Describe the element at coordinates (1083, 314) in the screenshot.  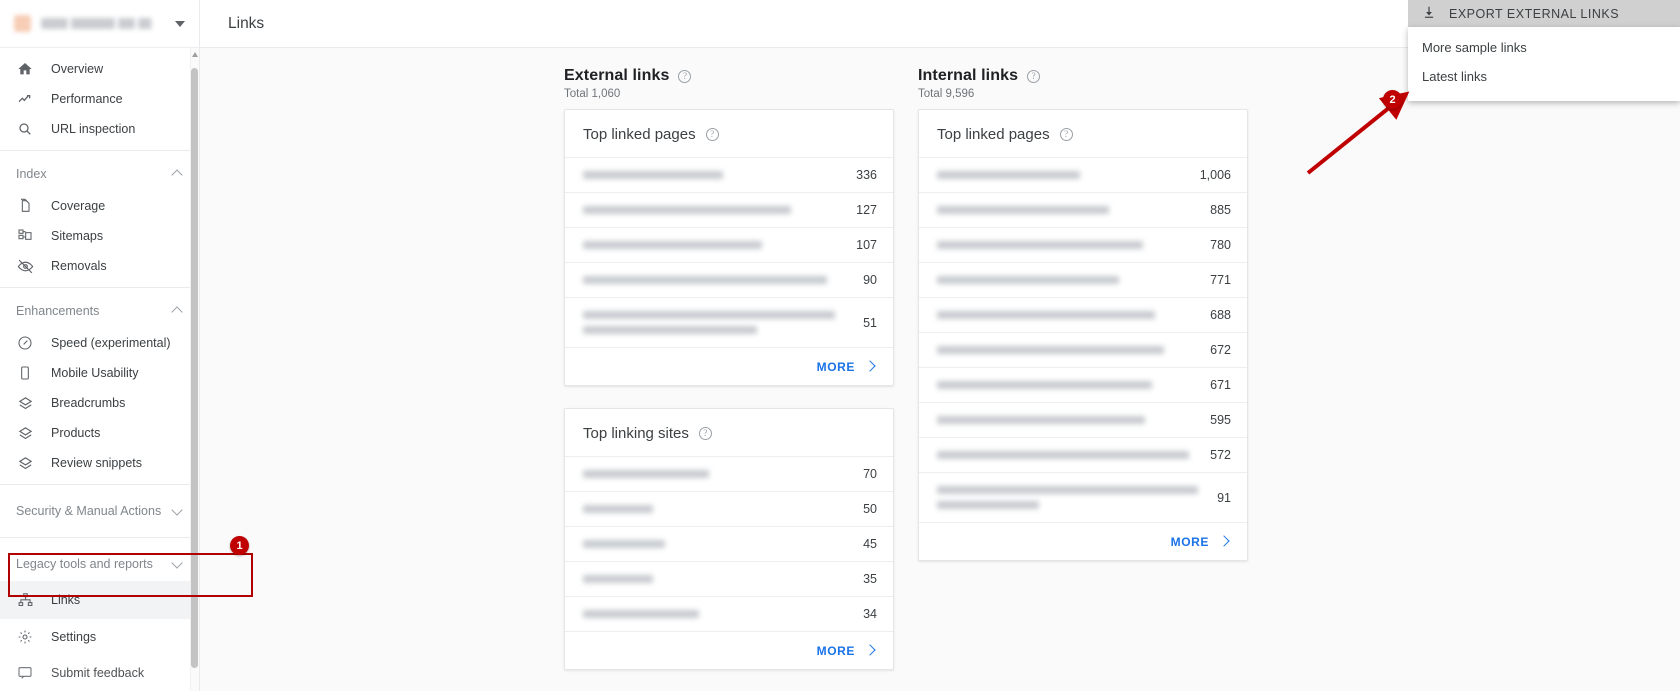
I see `table-row: 688` at that location.